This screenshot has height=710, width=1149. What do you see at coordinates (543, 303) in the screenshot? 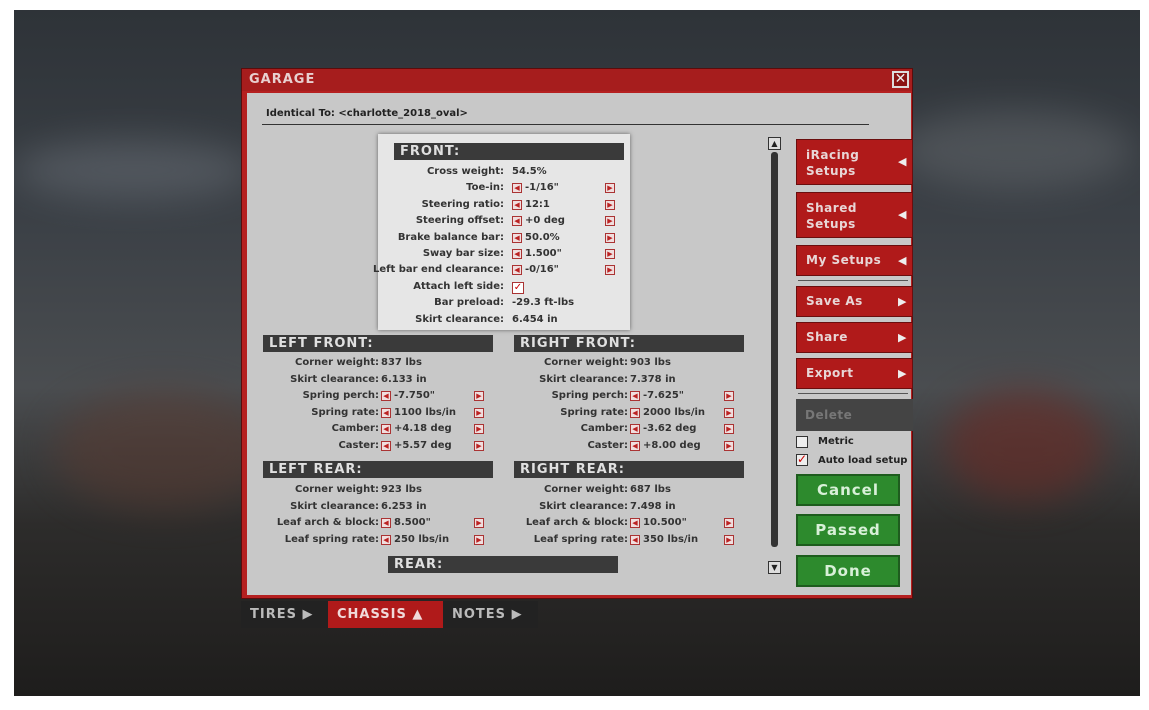
I see `setting-value: -29.3 ft-lbs` at bounding box center [543, 303].